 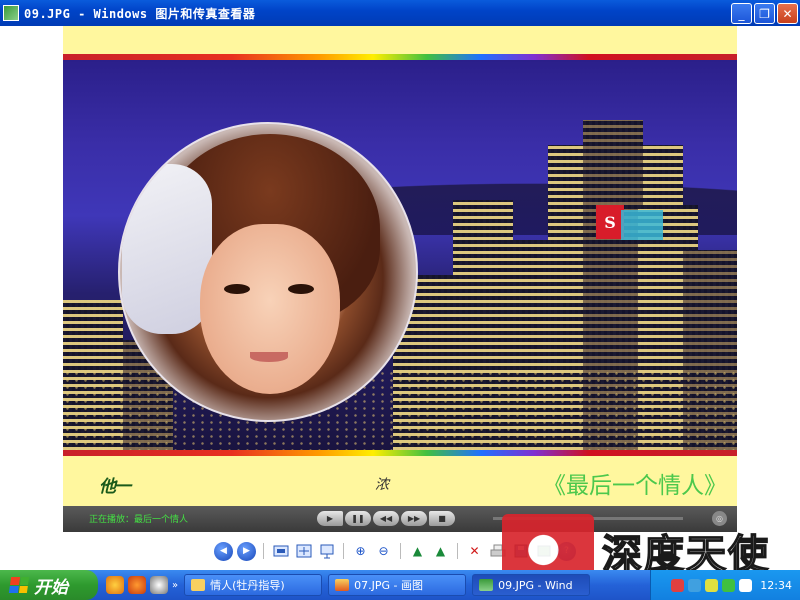 I want to click on pause-button: ❚❚, so click(x=358, y=518).